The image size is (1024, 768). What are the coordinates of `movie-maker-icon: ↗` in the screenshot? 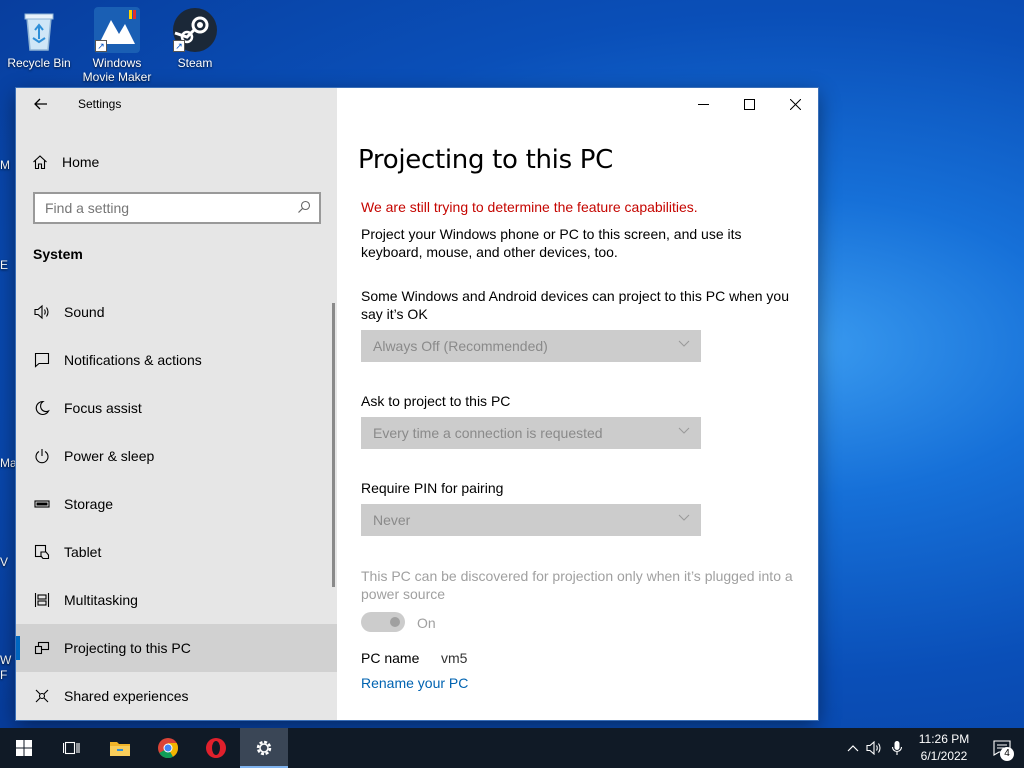 It's located at (117, 30).